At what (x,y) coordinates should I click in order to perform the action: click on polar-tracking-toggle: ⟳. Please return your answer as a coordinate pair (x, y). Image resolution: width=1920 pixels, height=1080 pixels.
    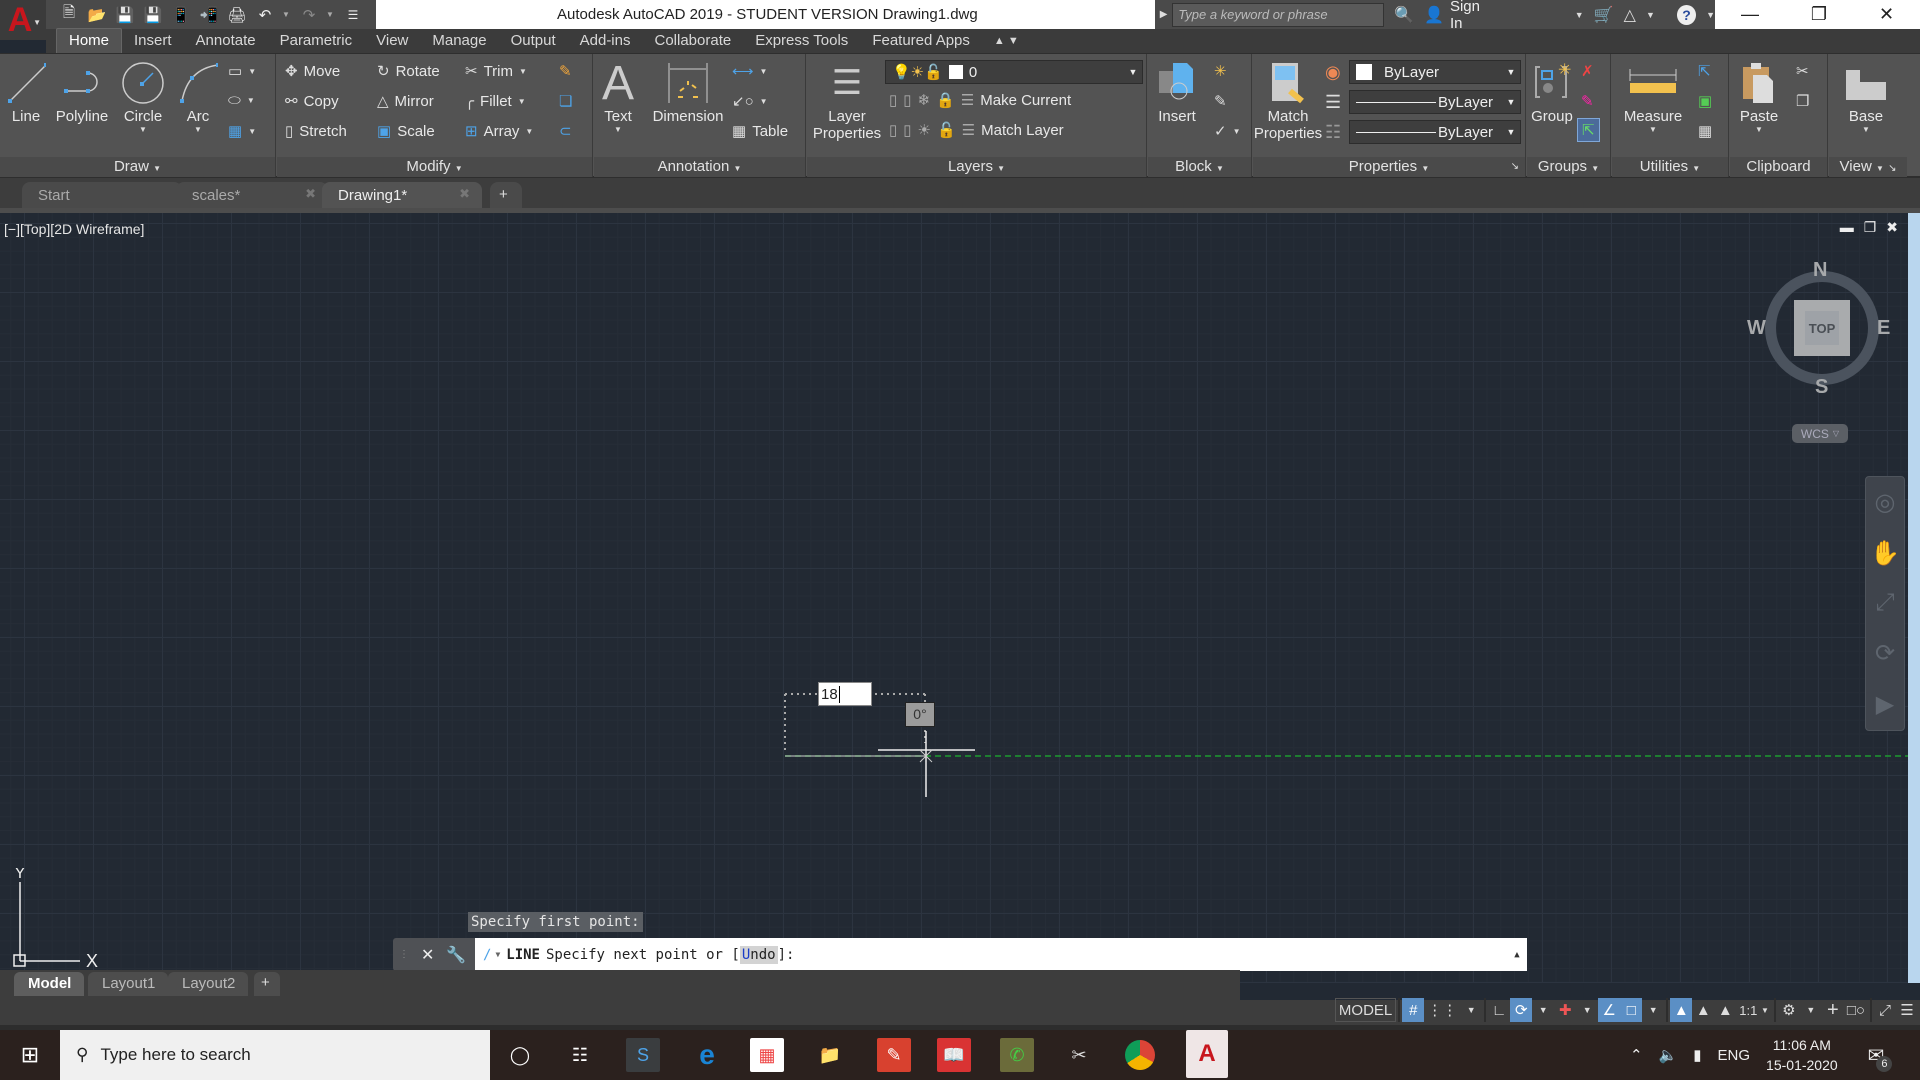
    Looking at the image, I should click on (1521, 1010).